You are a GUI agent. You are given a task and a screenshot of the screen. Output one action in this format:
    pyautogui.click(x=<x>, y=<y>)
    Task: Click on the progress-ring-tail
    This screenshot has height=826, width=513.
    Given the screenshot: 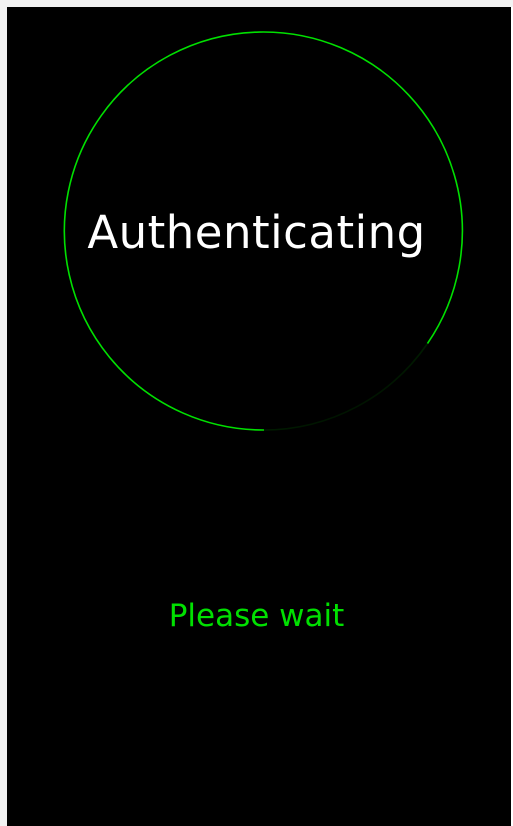 What is the action you would take?
    pyautogui.click(x=346, y=387)
    